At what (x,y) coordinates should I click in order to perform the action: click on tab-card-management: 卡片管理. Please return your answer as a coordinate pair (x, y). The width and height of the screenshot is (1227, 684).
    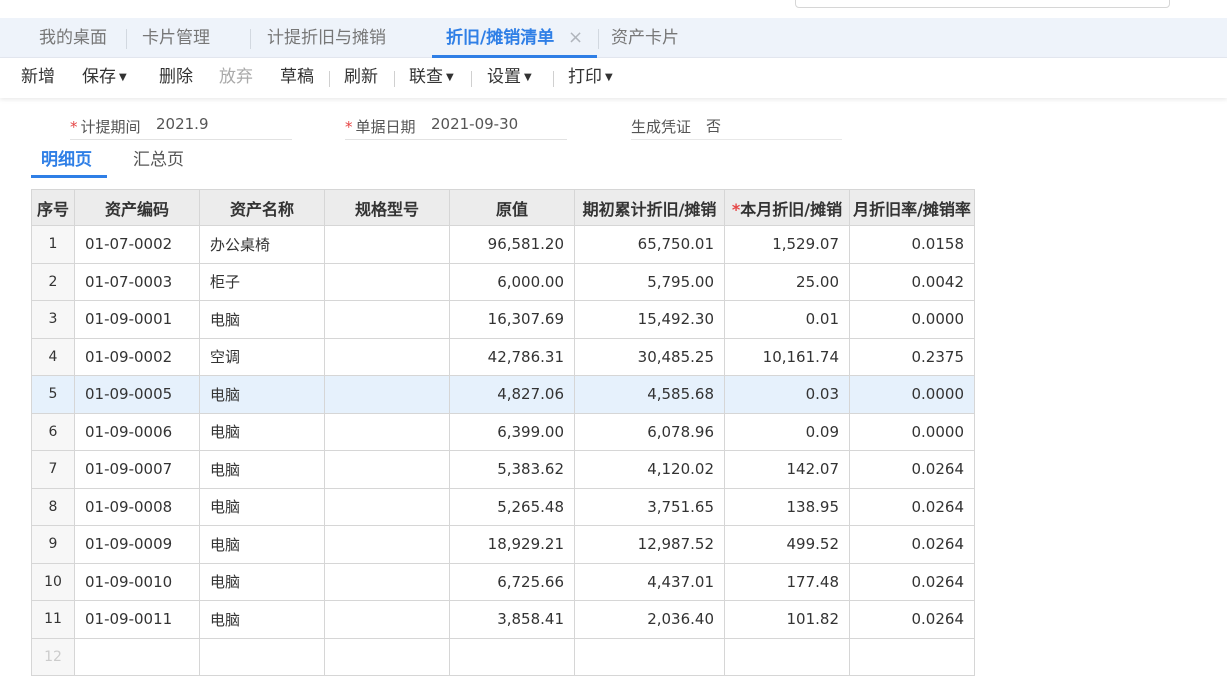
    Looking at the image, I should click on (176, 38).